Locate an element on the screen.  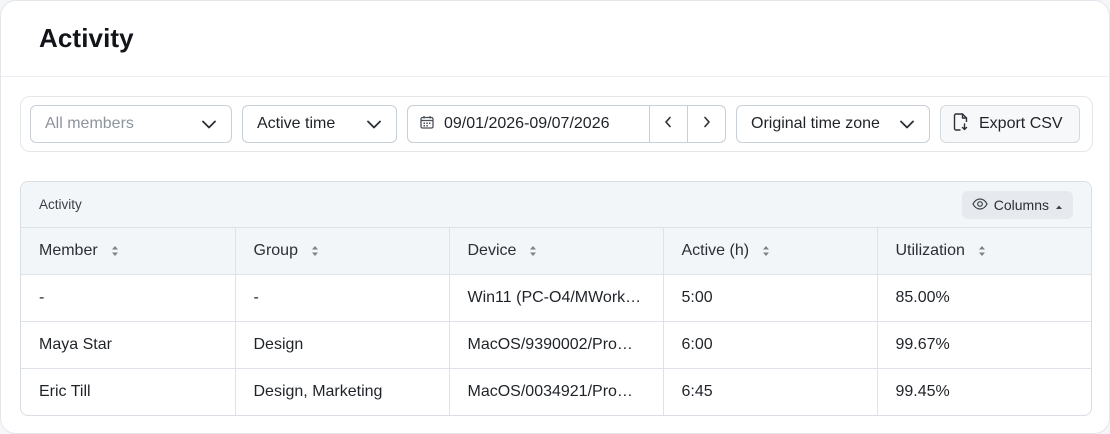
date-range-field: 09/01/2026-09/07/2026 is located at coordinates (529, 124).